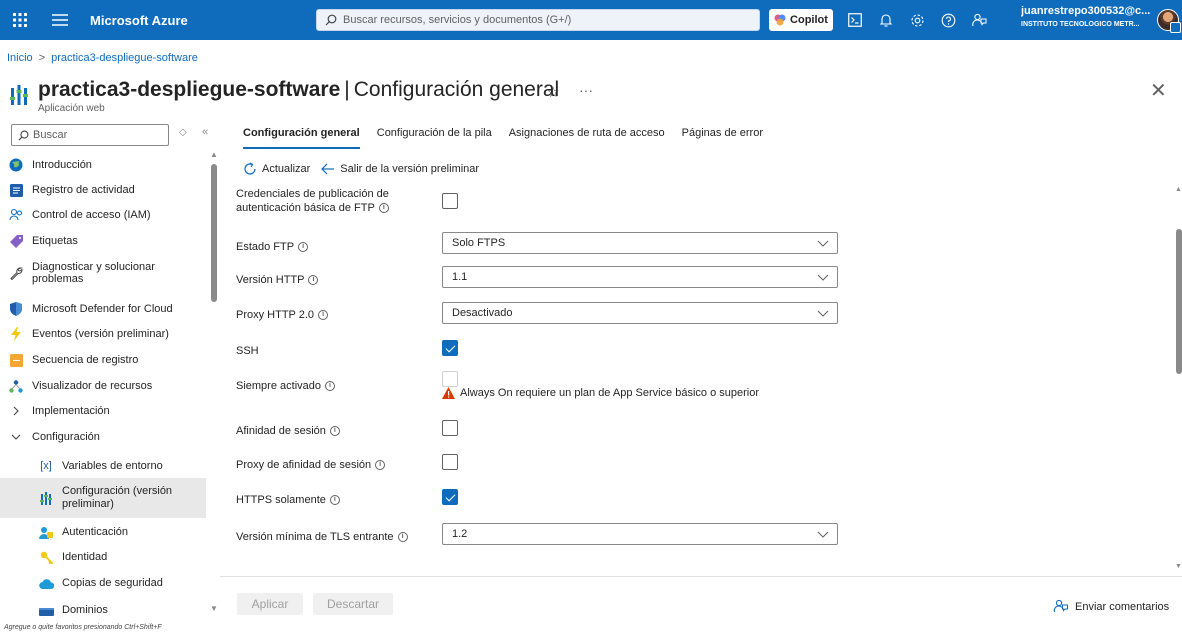 This screenshot has height=634, width=1182. Describe the element at coordinates (456, 89) in the screenshot. I see `blade-name: Configuración general` at that location.